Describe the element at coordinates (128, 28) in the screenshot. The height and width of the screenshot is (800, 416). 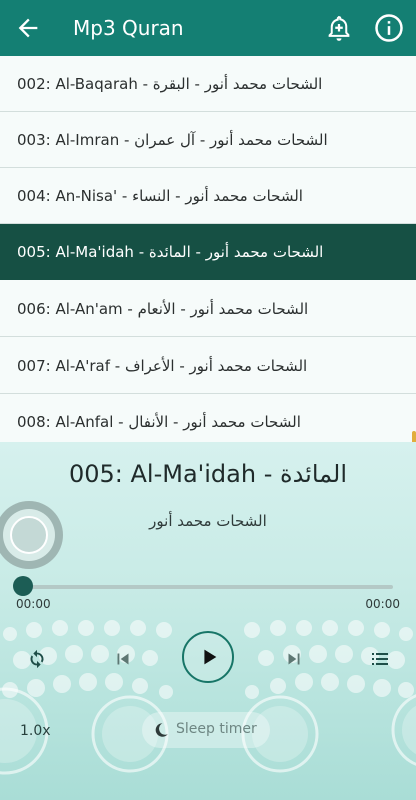
I see `app-title: Mp3 Quran` at that location.